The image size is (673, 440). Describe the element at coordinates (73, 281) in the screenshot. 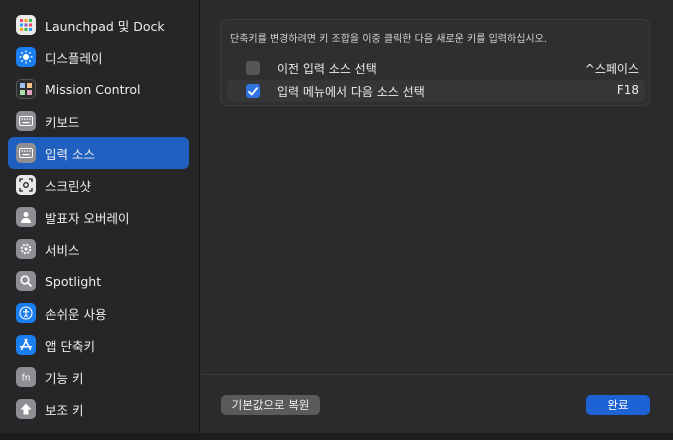

I see `sidebar-item-label: Spotlight` at that location.